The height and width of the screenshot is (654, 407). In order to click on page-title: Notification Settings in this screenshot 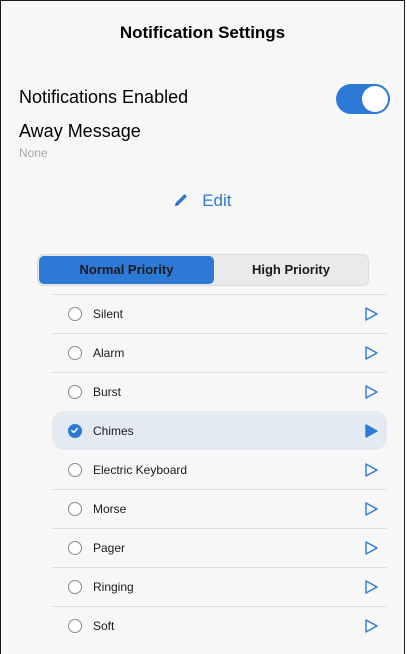, I will do `click(202, 32)`.